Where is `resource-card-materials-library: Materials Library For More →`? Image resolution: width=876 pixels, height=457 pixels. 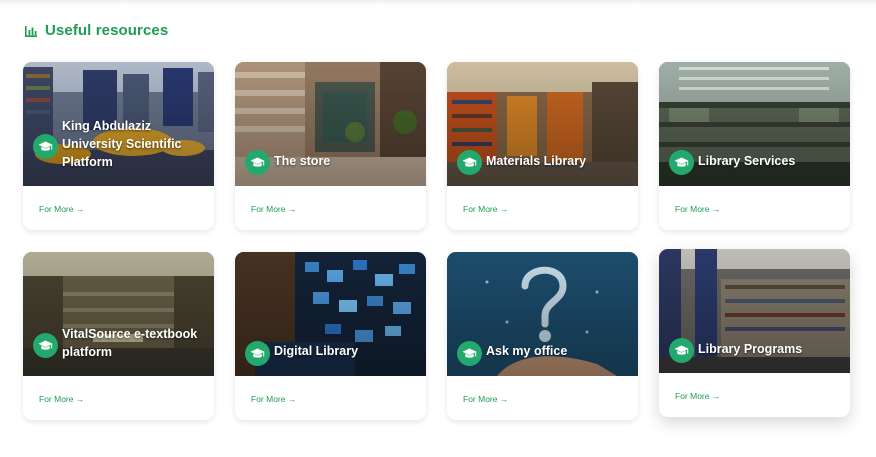
resource-card-materials-library: Materials Library For More → is located at coordinates (542, 146).